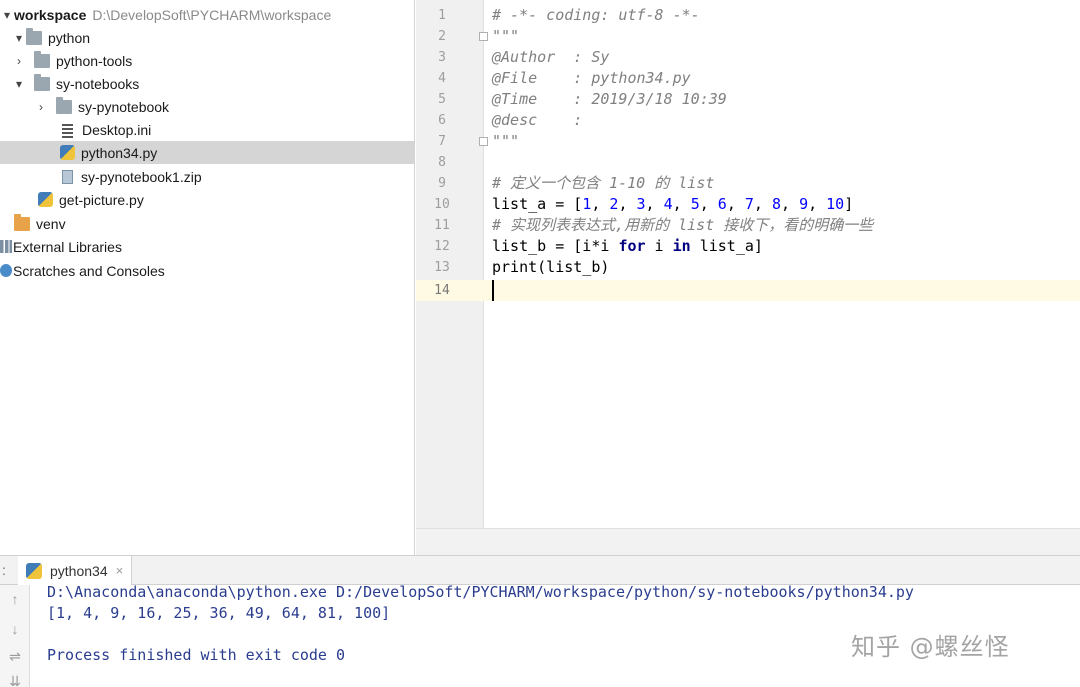  Describe the element at coordinates (68, 130) in the screenshot. I see `text-file-icon` at that location.